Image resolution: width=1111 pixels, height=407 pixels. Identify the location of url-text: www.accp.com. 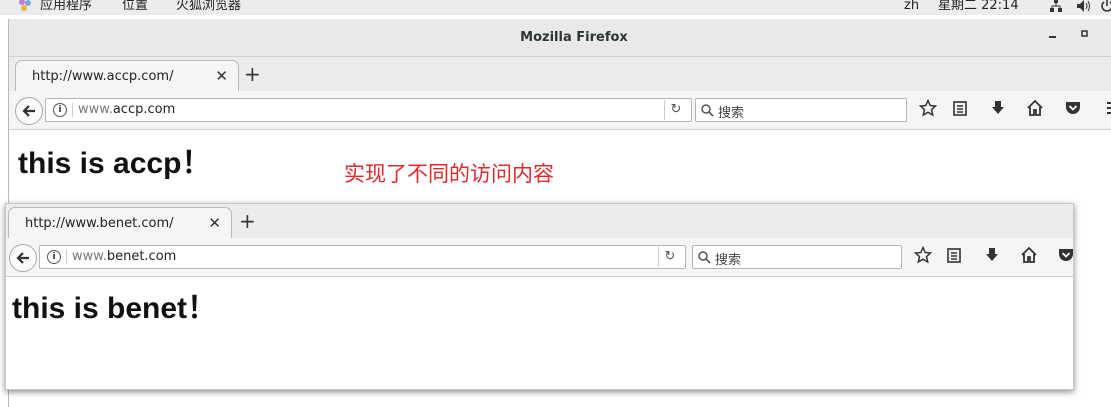
(126, 109).